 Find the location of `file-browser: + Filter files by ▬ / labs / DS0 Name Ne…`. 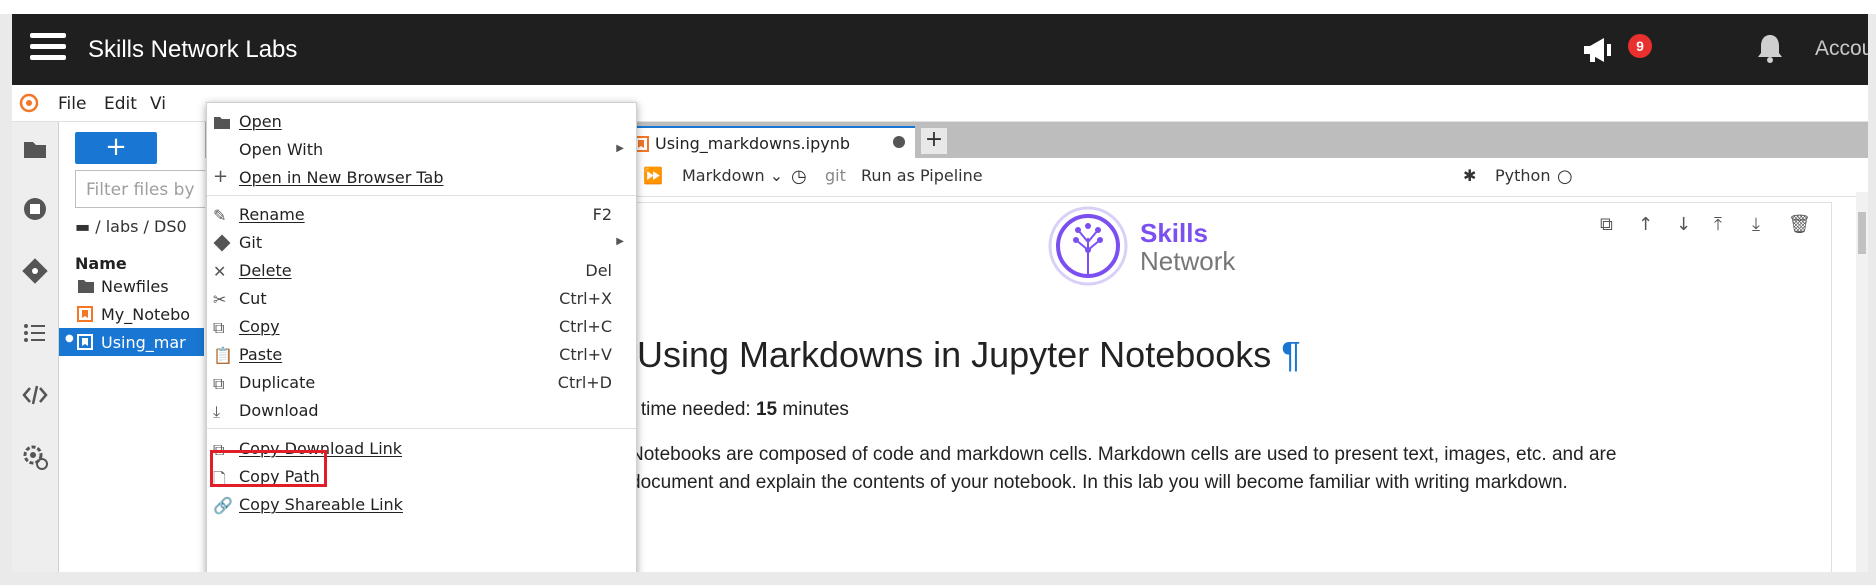

file-browser: + Filter files by ▬ / labs / DS0 Name Ne… is located at coordinates (137, 347).